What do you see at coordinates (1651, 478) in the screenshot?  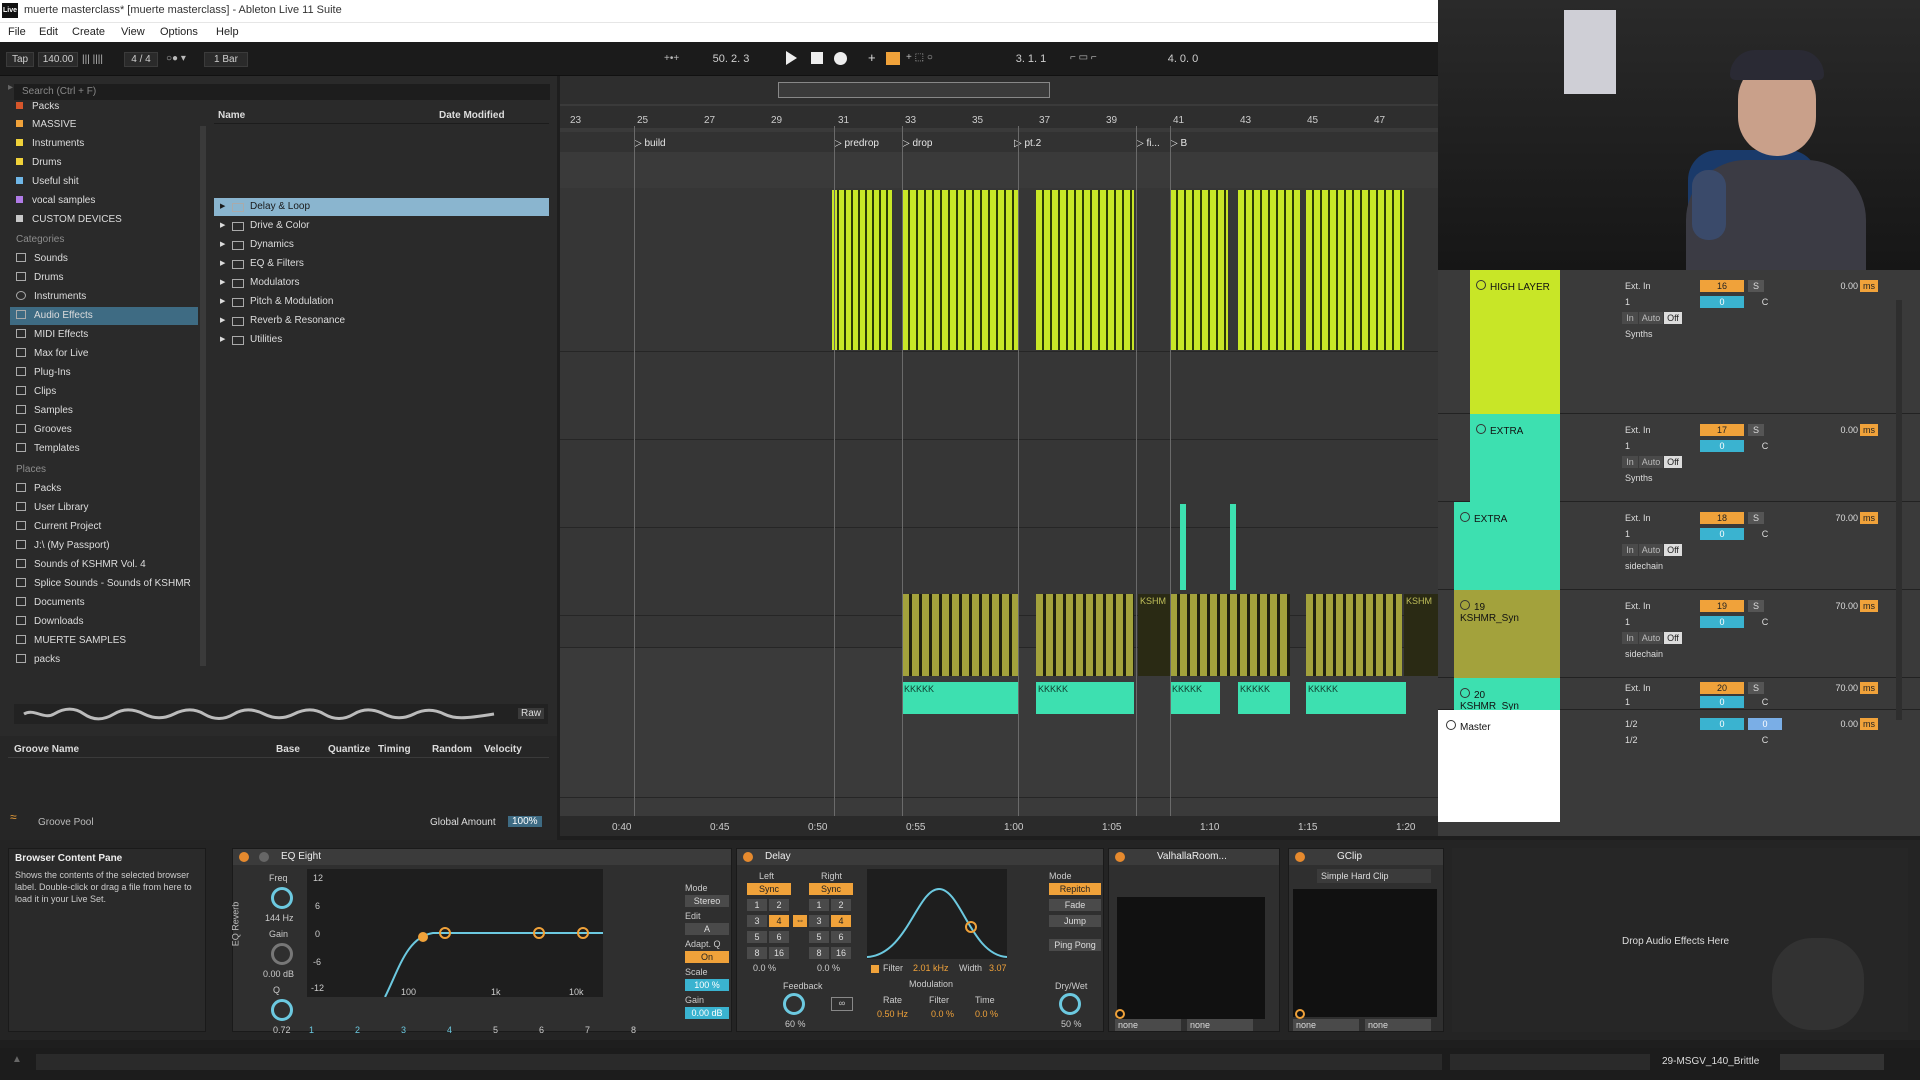 I see `output-select: Synths` at bounding box center [1651, 478].